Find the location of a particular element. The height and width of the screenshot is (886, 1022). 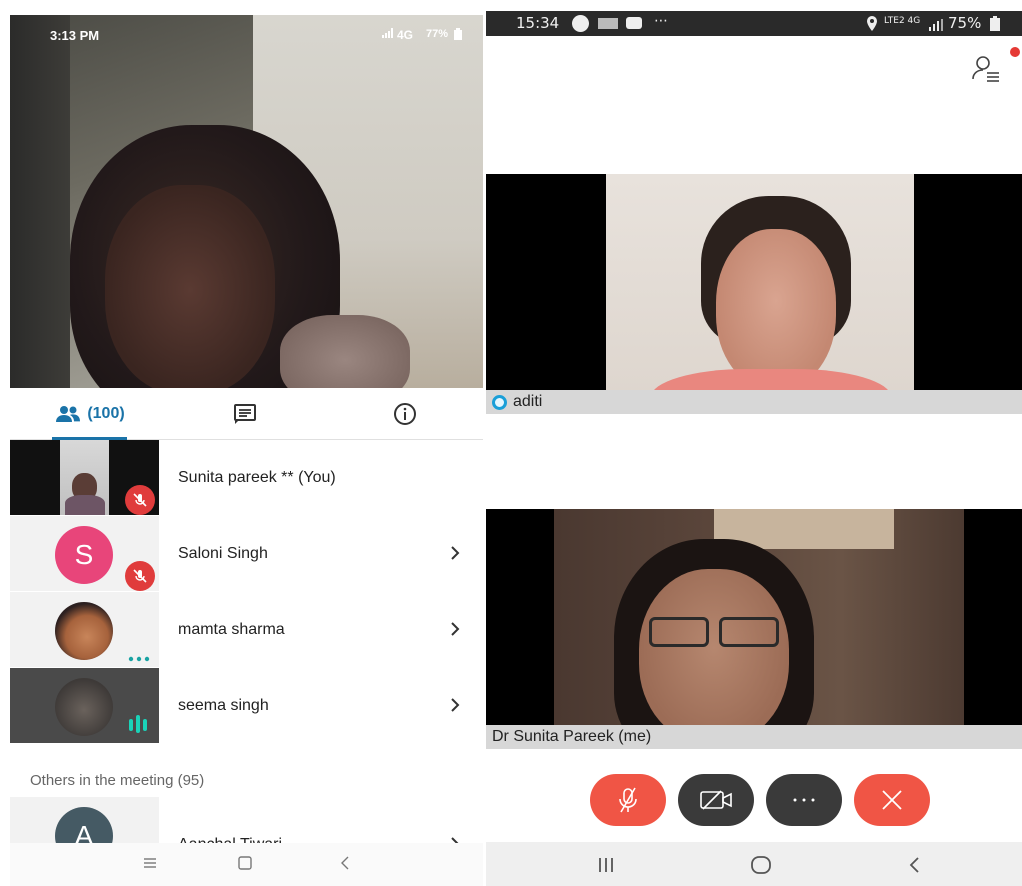

participant-avatar-thumb: A is located at coordinates (84, 822).